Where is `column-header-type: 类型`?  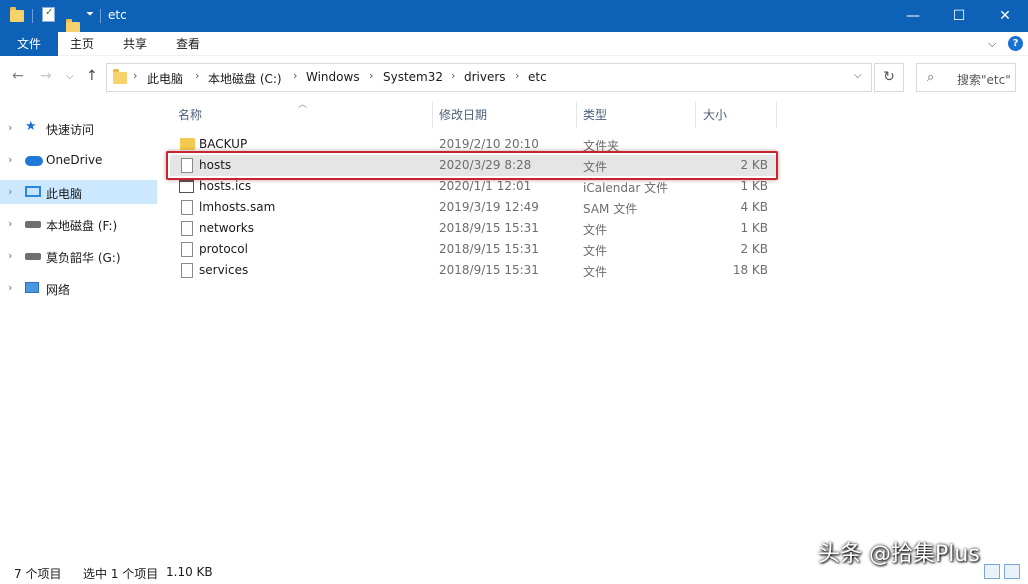 column-header-type: 类型 is located at coordinates (595, 114).